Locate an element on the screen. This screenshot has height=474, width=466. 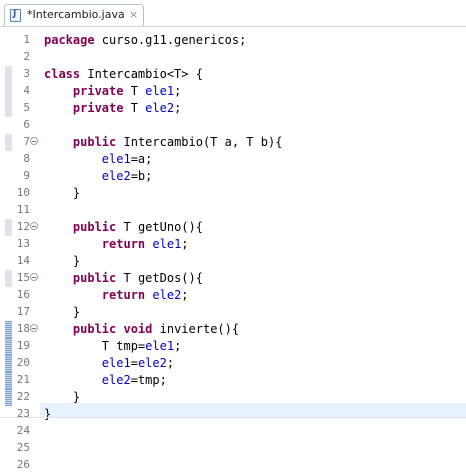
tab-title: *Intercambio.java is located at coordinates (76, 14).